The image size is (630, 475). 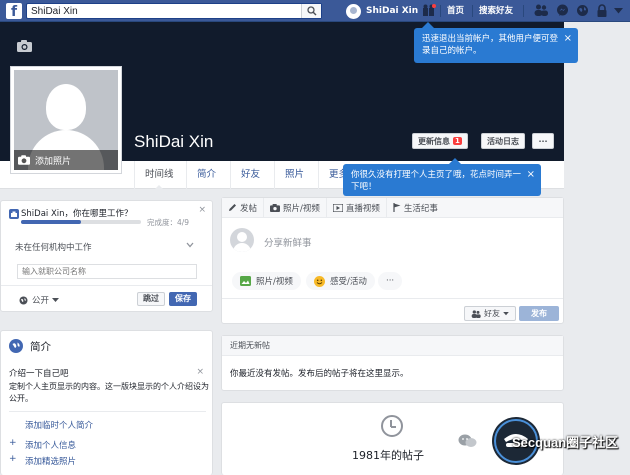 I want to click on add-profile-photo-button: 添加照片, so click(x=66, y=160).